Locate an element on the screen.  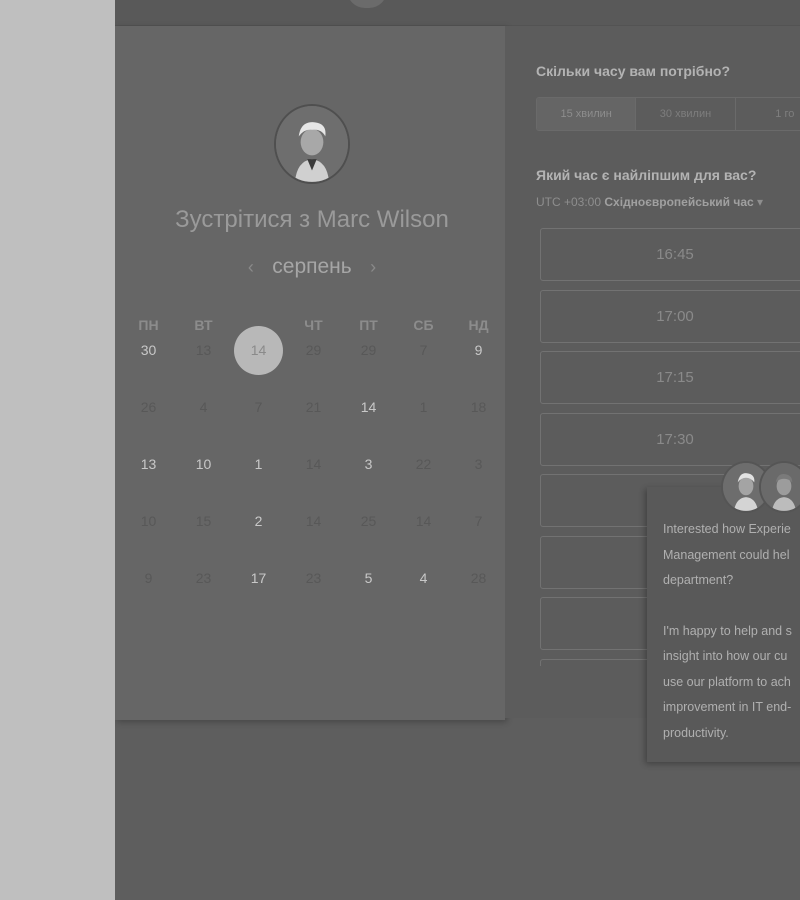
chat-line: I'm happy to help and s is located at coordinates (727, 630).